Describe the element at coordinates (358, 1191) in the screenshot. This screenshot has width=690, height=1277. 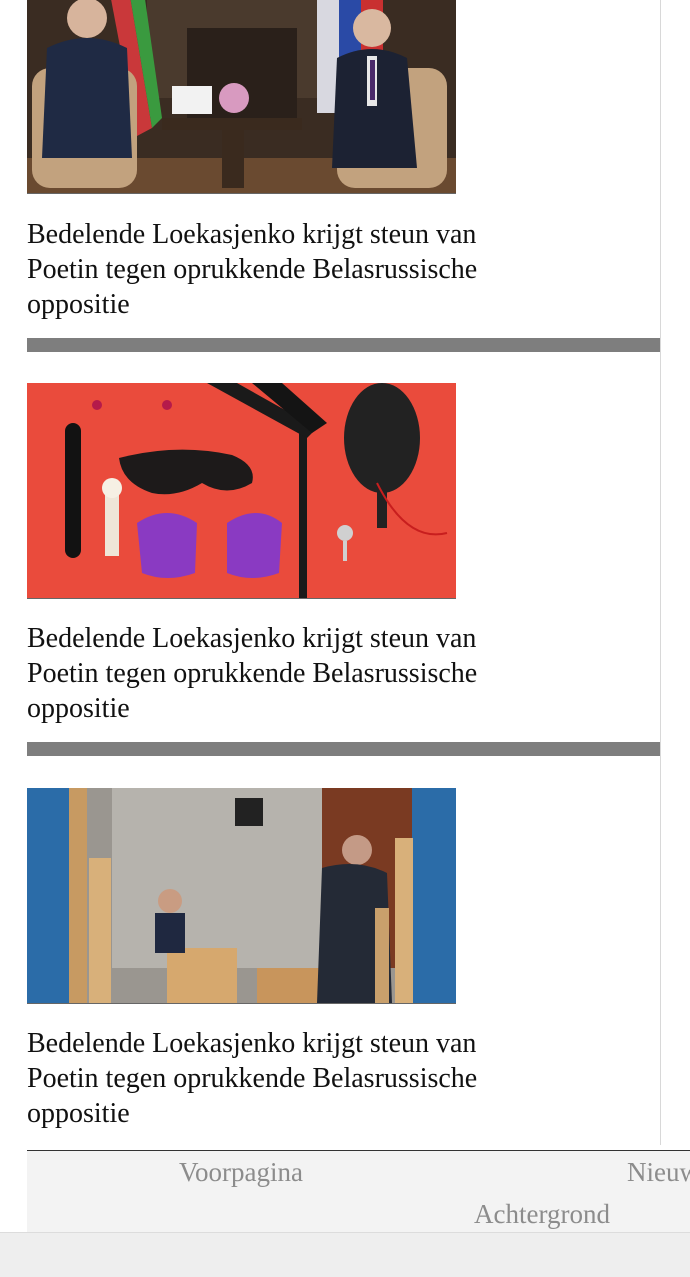
I see `footer-nav: Voorpagina Nieuws Achtergrond` at that location.